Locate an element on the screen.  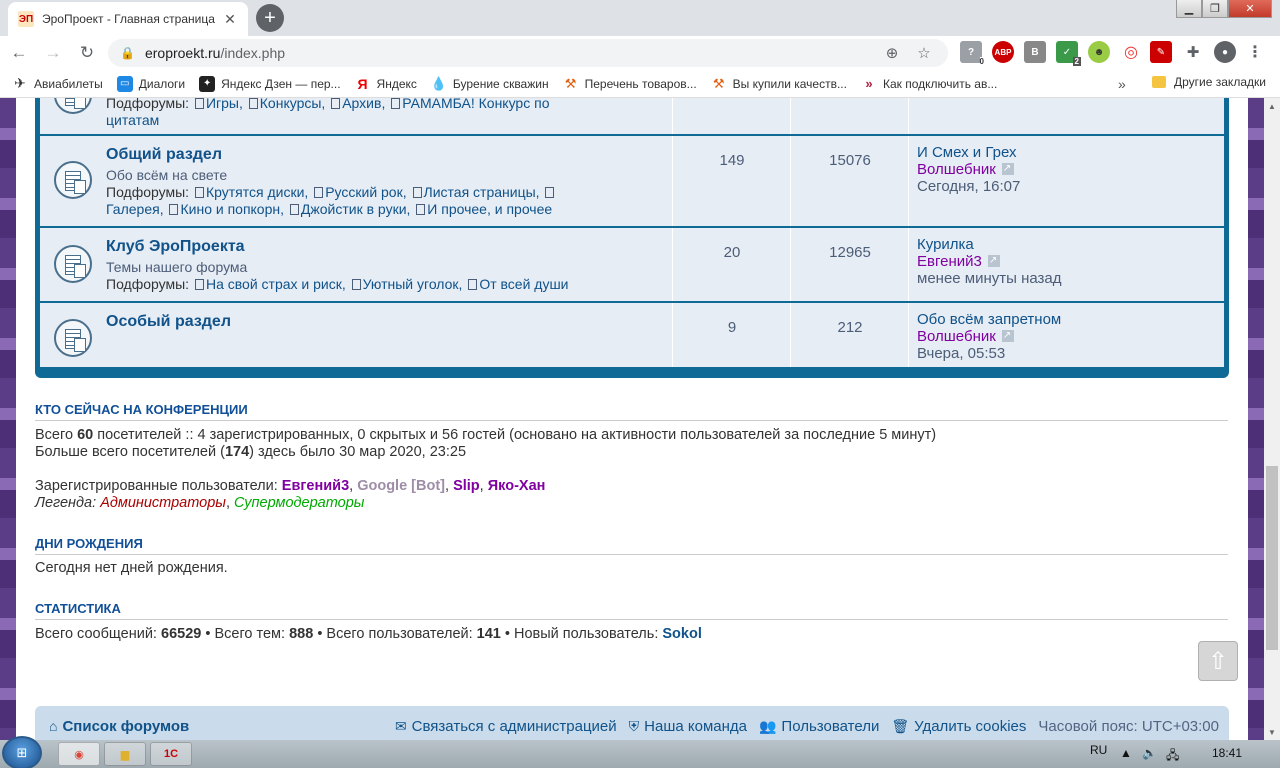
subforum-link: Кино и попкорн, is located at coordinates (232, 209).